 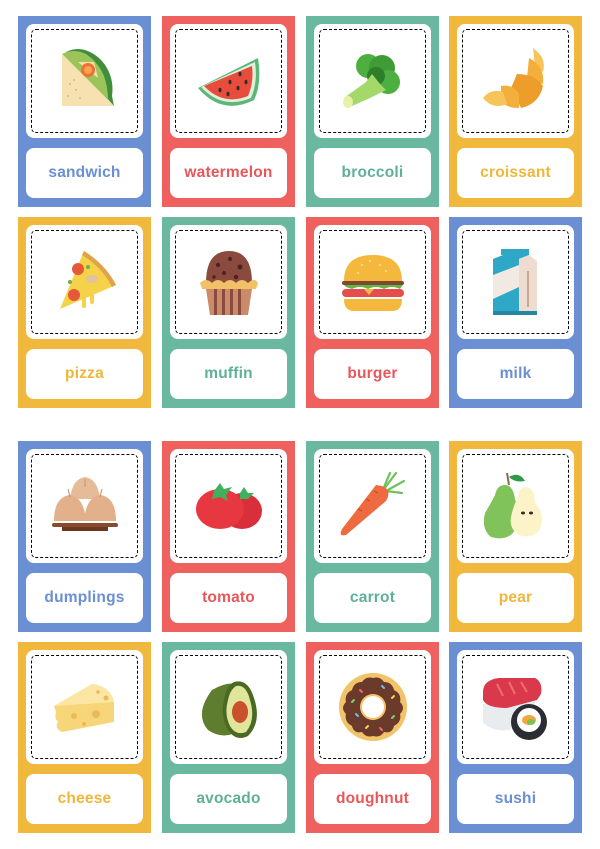 I want to click on burger-icon, so click(x=373, y=283).